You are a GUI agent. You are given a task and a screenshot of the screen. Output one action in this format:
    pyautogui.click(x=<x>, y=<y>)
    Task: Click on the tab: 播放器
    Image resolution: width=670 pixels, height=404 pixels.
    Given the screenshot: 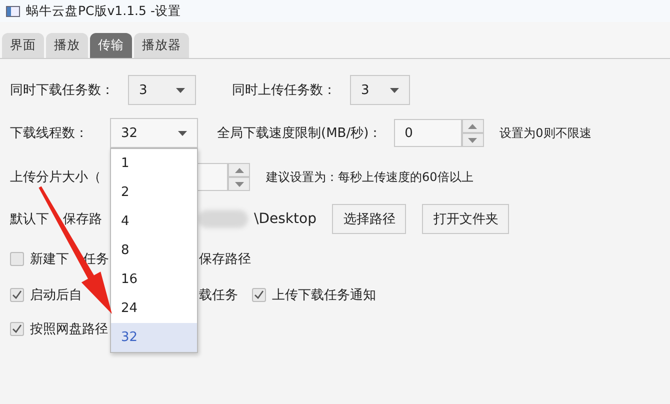 What is the action you would take?
    pyautogui.click(x=161, y=45)
    